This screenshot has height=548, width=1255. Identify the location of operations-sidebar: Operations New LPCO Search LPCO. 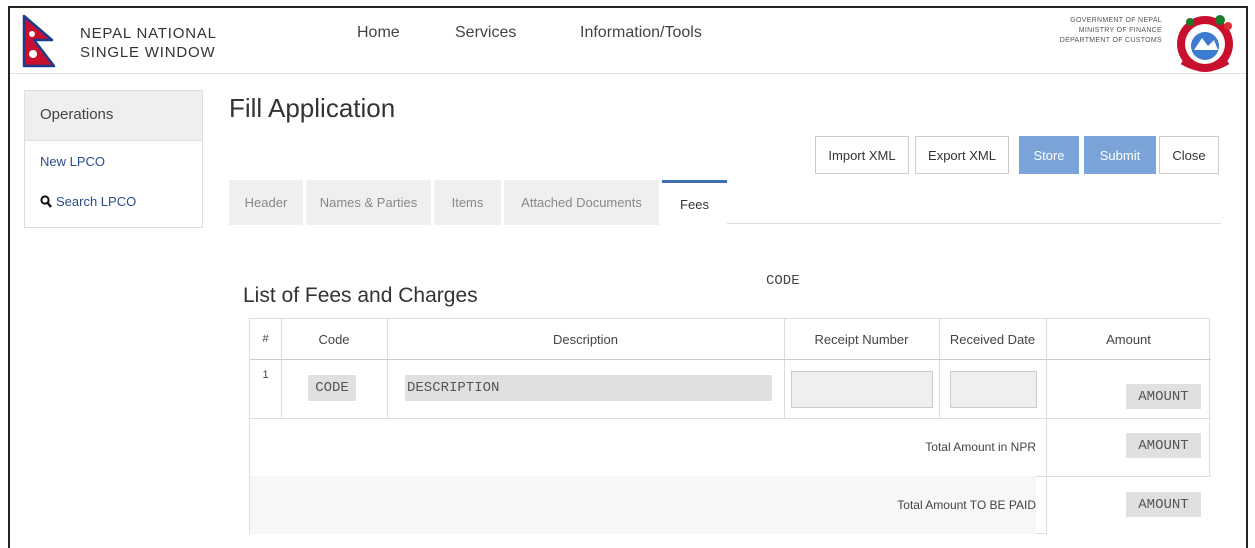
(113, 159).